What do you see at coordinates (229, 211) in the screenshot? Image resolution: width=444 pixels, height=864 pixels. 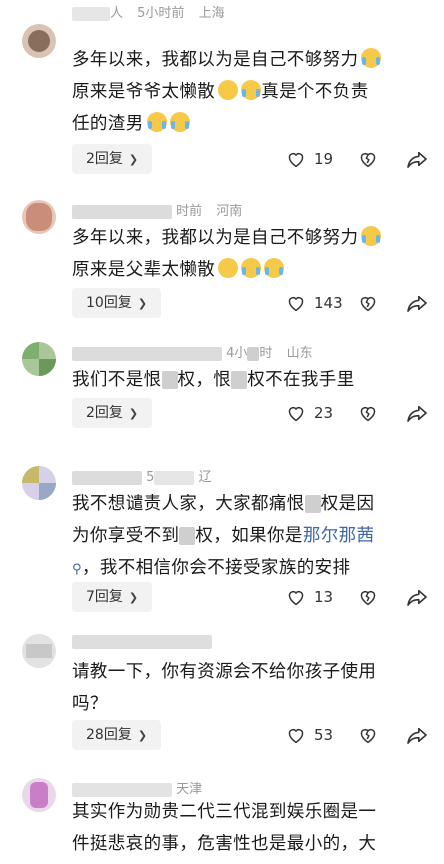 I see `comment-location: 河南` at bounding box center [229, 211].